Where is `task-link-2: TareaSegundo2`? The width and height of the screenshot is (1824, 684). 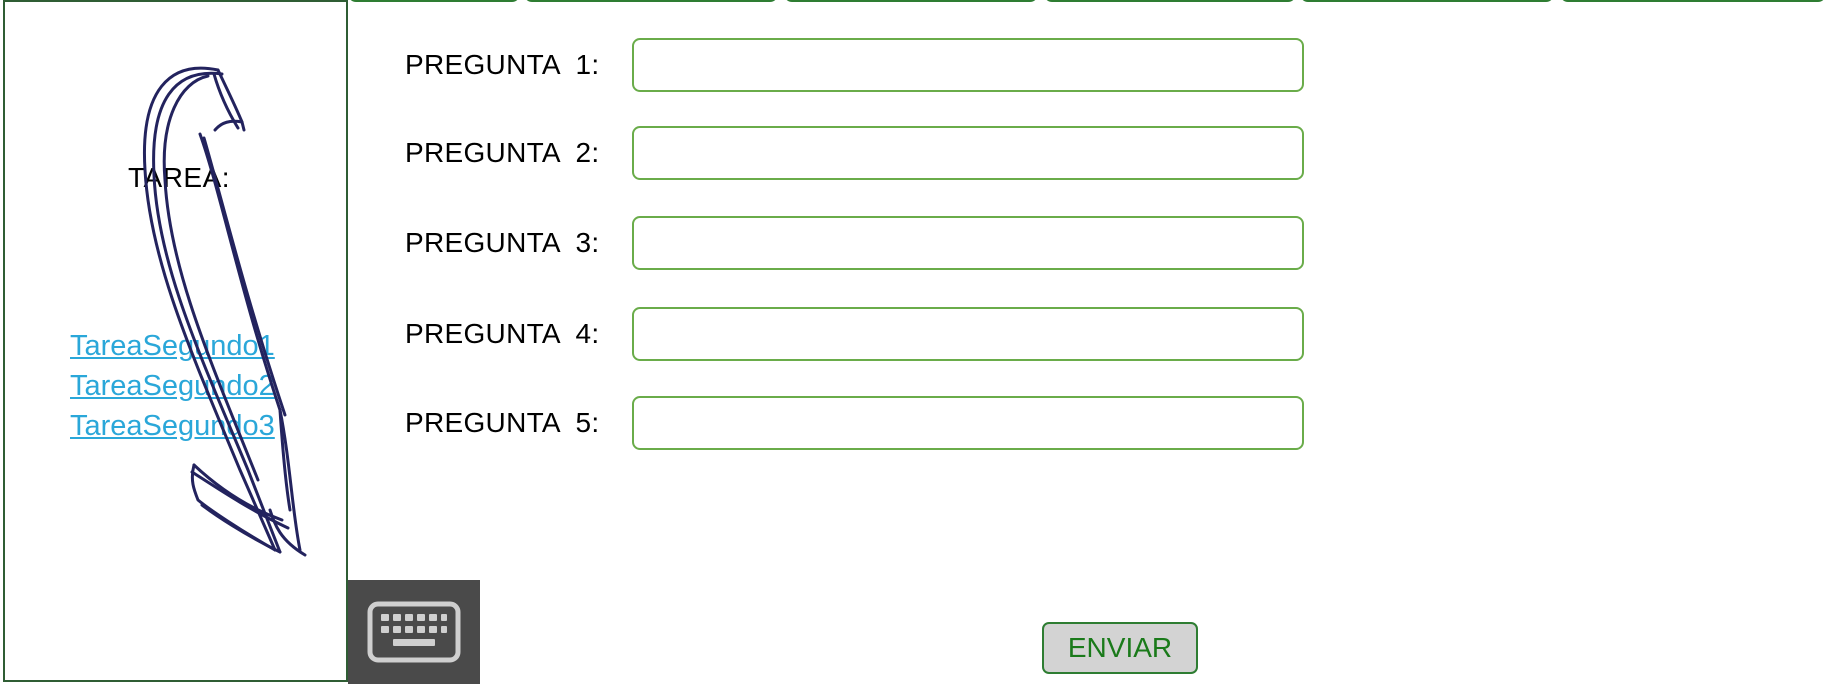 task-link-2: TareaSegundo2 is located at coordinates (172, 386).